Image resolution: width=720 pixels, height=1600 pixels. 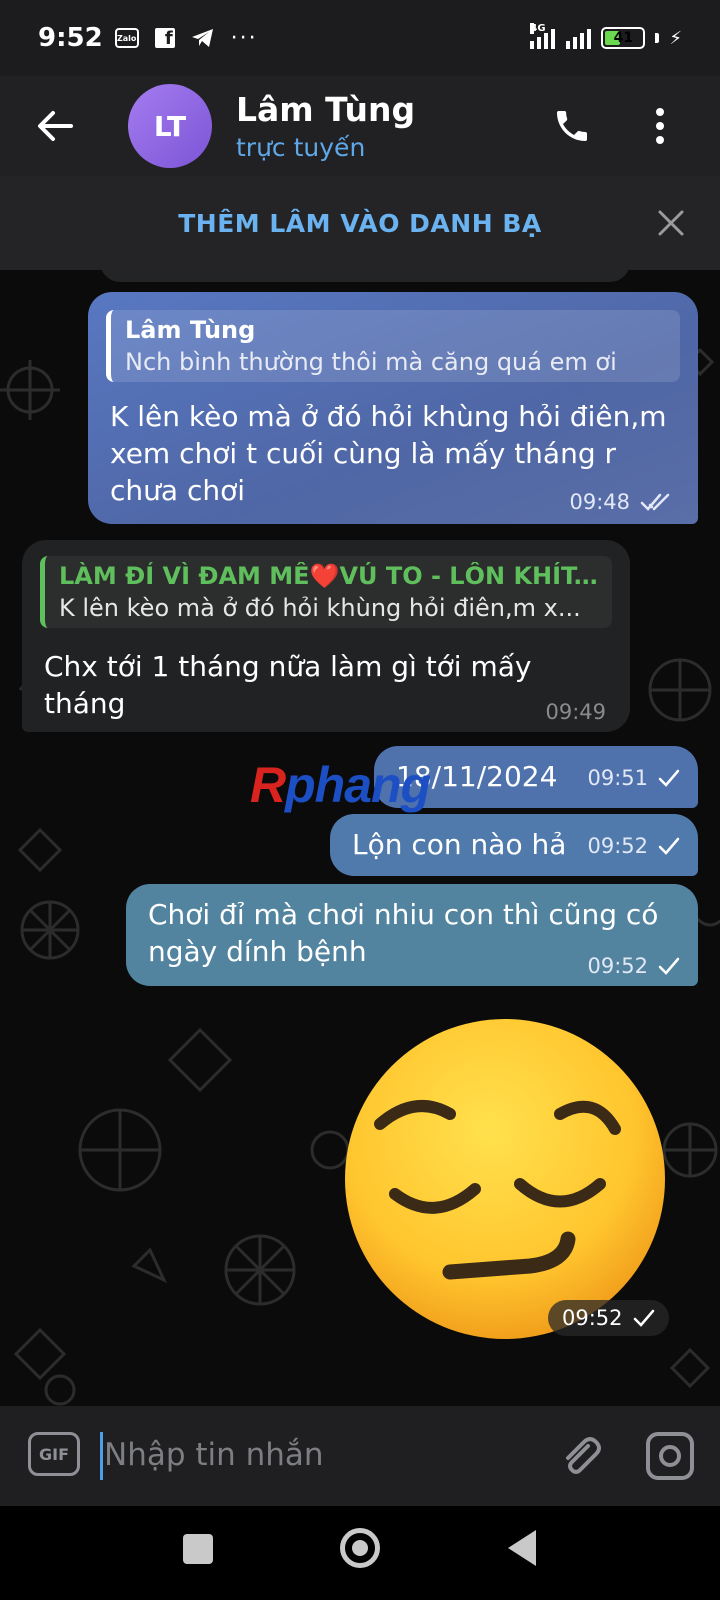 What do you see at coordinates (671, 223) in the screenshot?
I see `close-icon` at bounding box center [671, 223].